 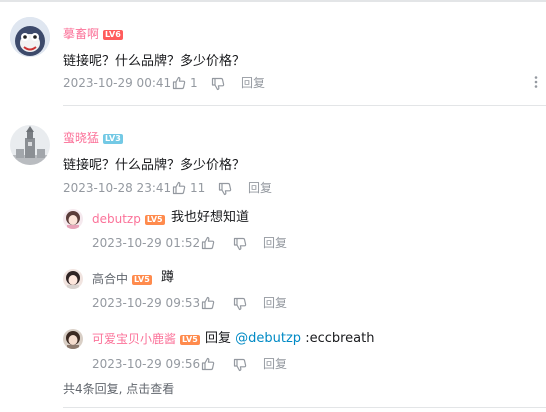 What do you see at coordinates (194, 83) in the screenshot?
I see `like-count: 1` at bounding box center [194, 83].